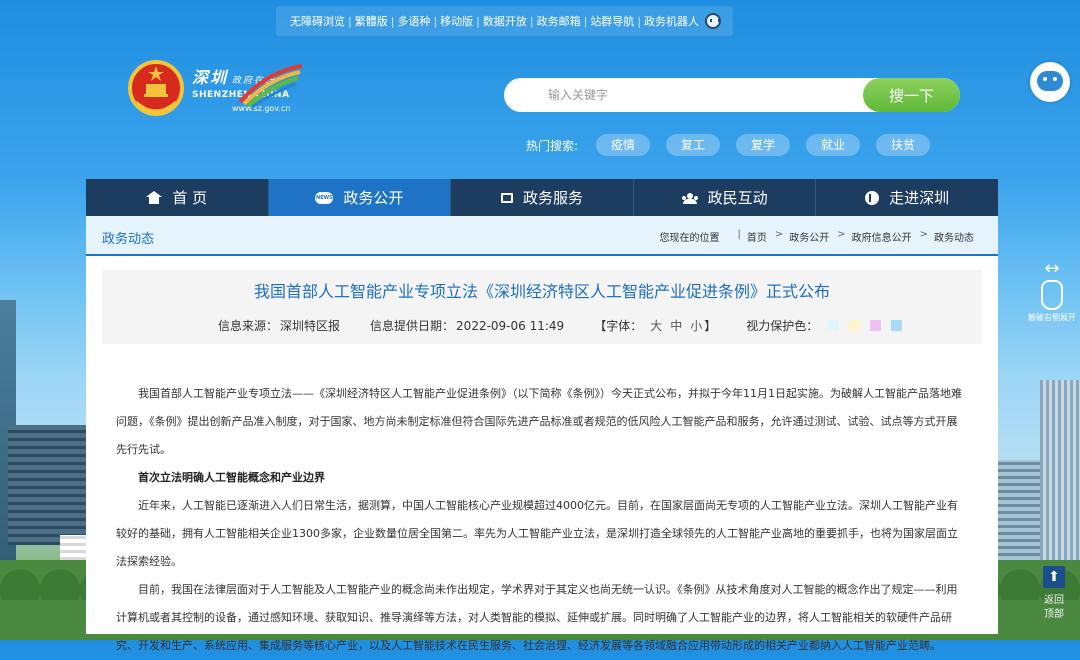 This screenshot has height=660, width=1080. I want to click on top-link-languages: 多语种, so click(413, 21).